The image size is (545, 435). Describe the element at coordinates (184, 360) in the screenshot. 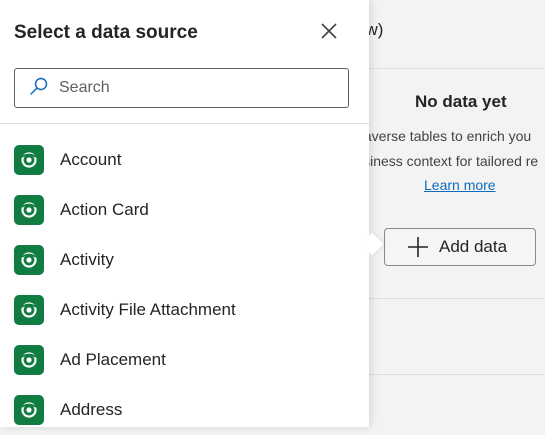

I see `list-item: Ad Placement` at that location.